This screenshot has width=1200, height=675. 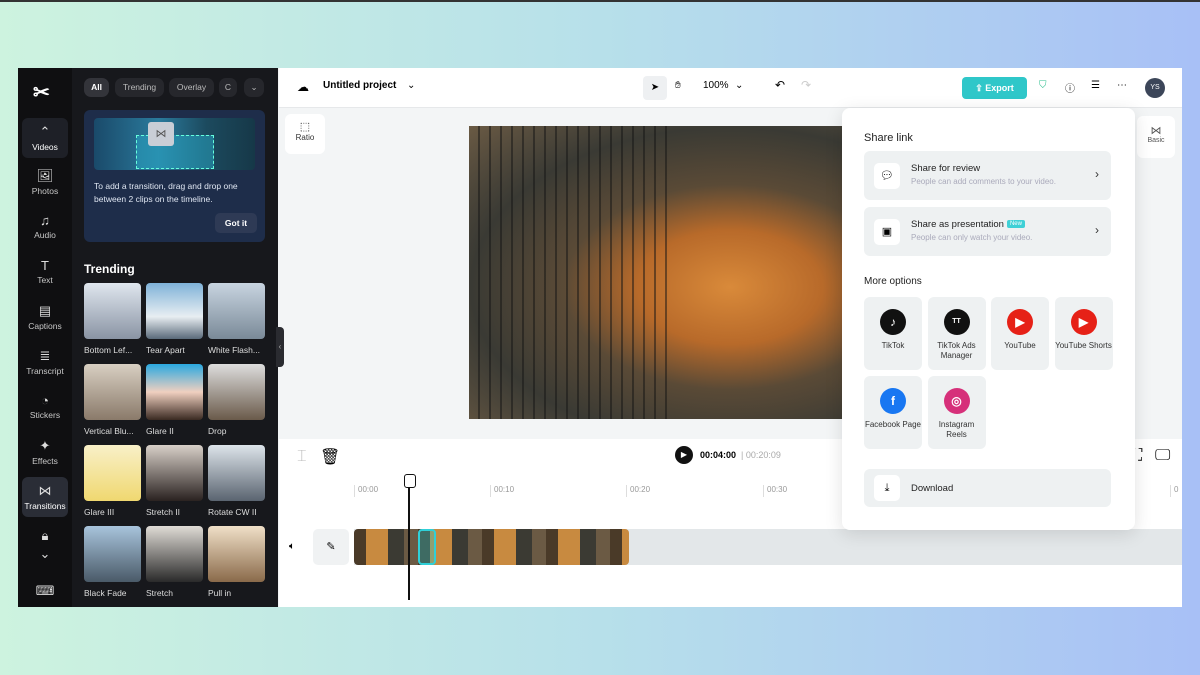 What do you see at coordinates (893, 345) in the screenshot?
I see `option-label: TikTok` at bounding box center [893, 345].